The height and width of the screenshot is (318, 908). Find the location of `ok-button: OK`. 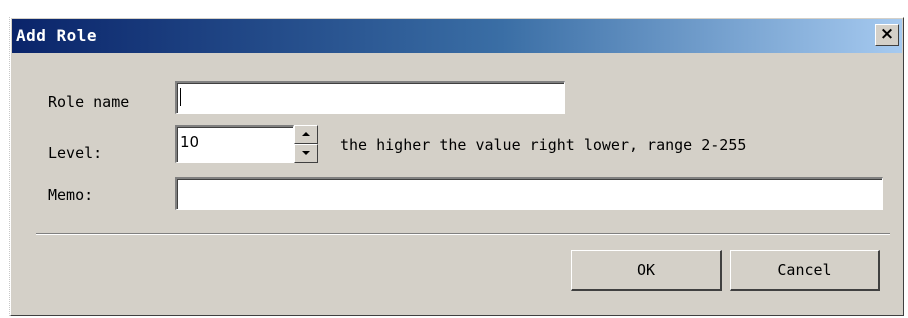

ok-button: OK is located at coordinates (646, 270).